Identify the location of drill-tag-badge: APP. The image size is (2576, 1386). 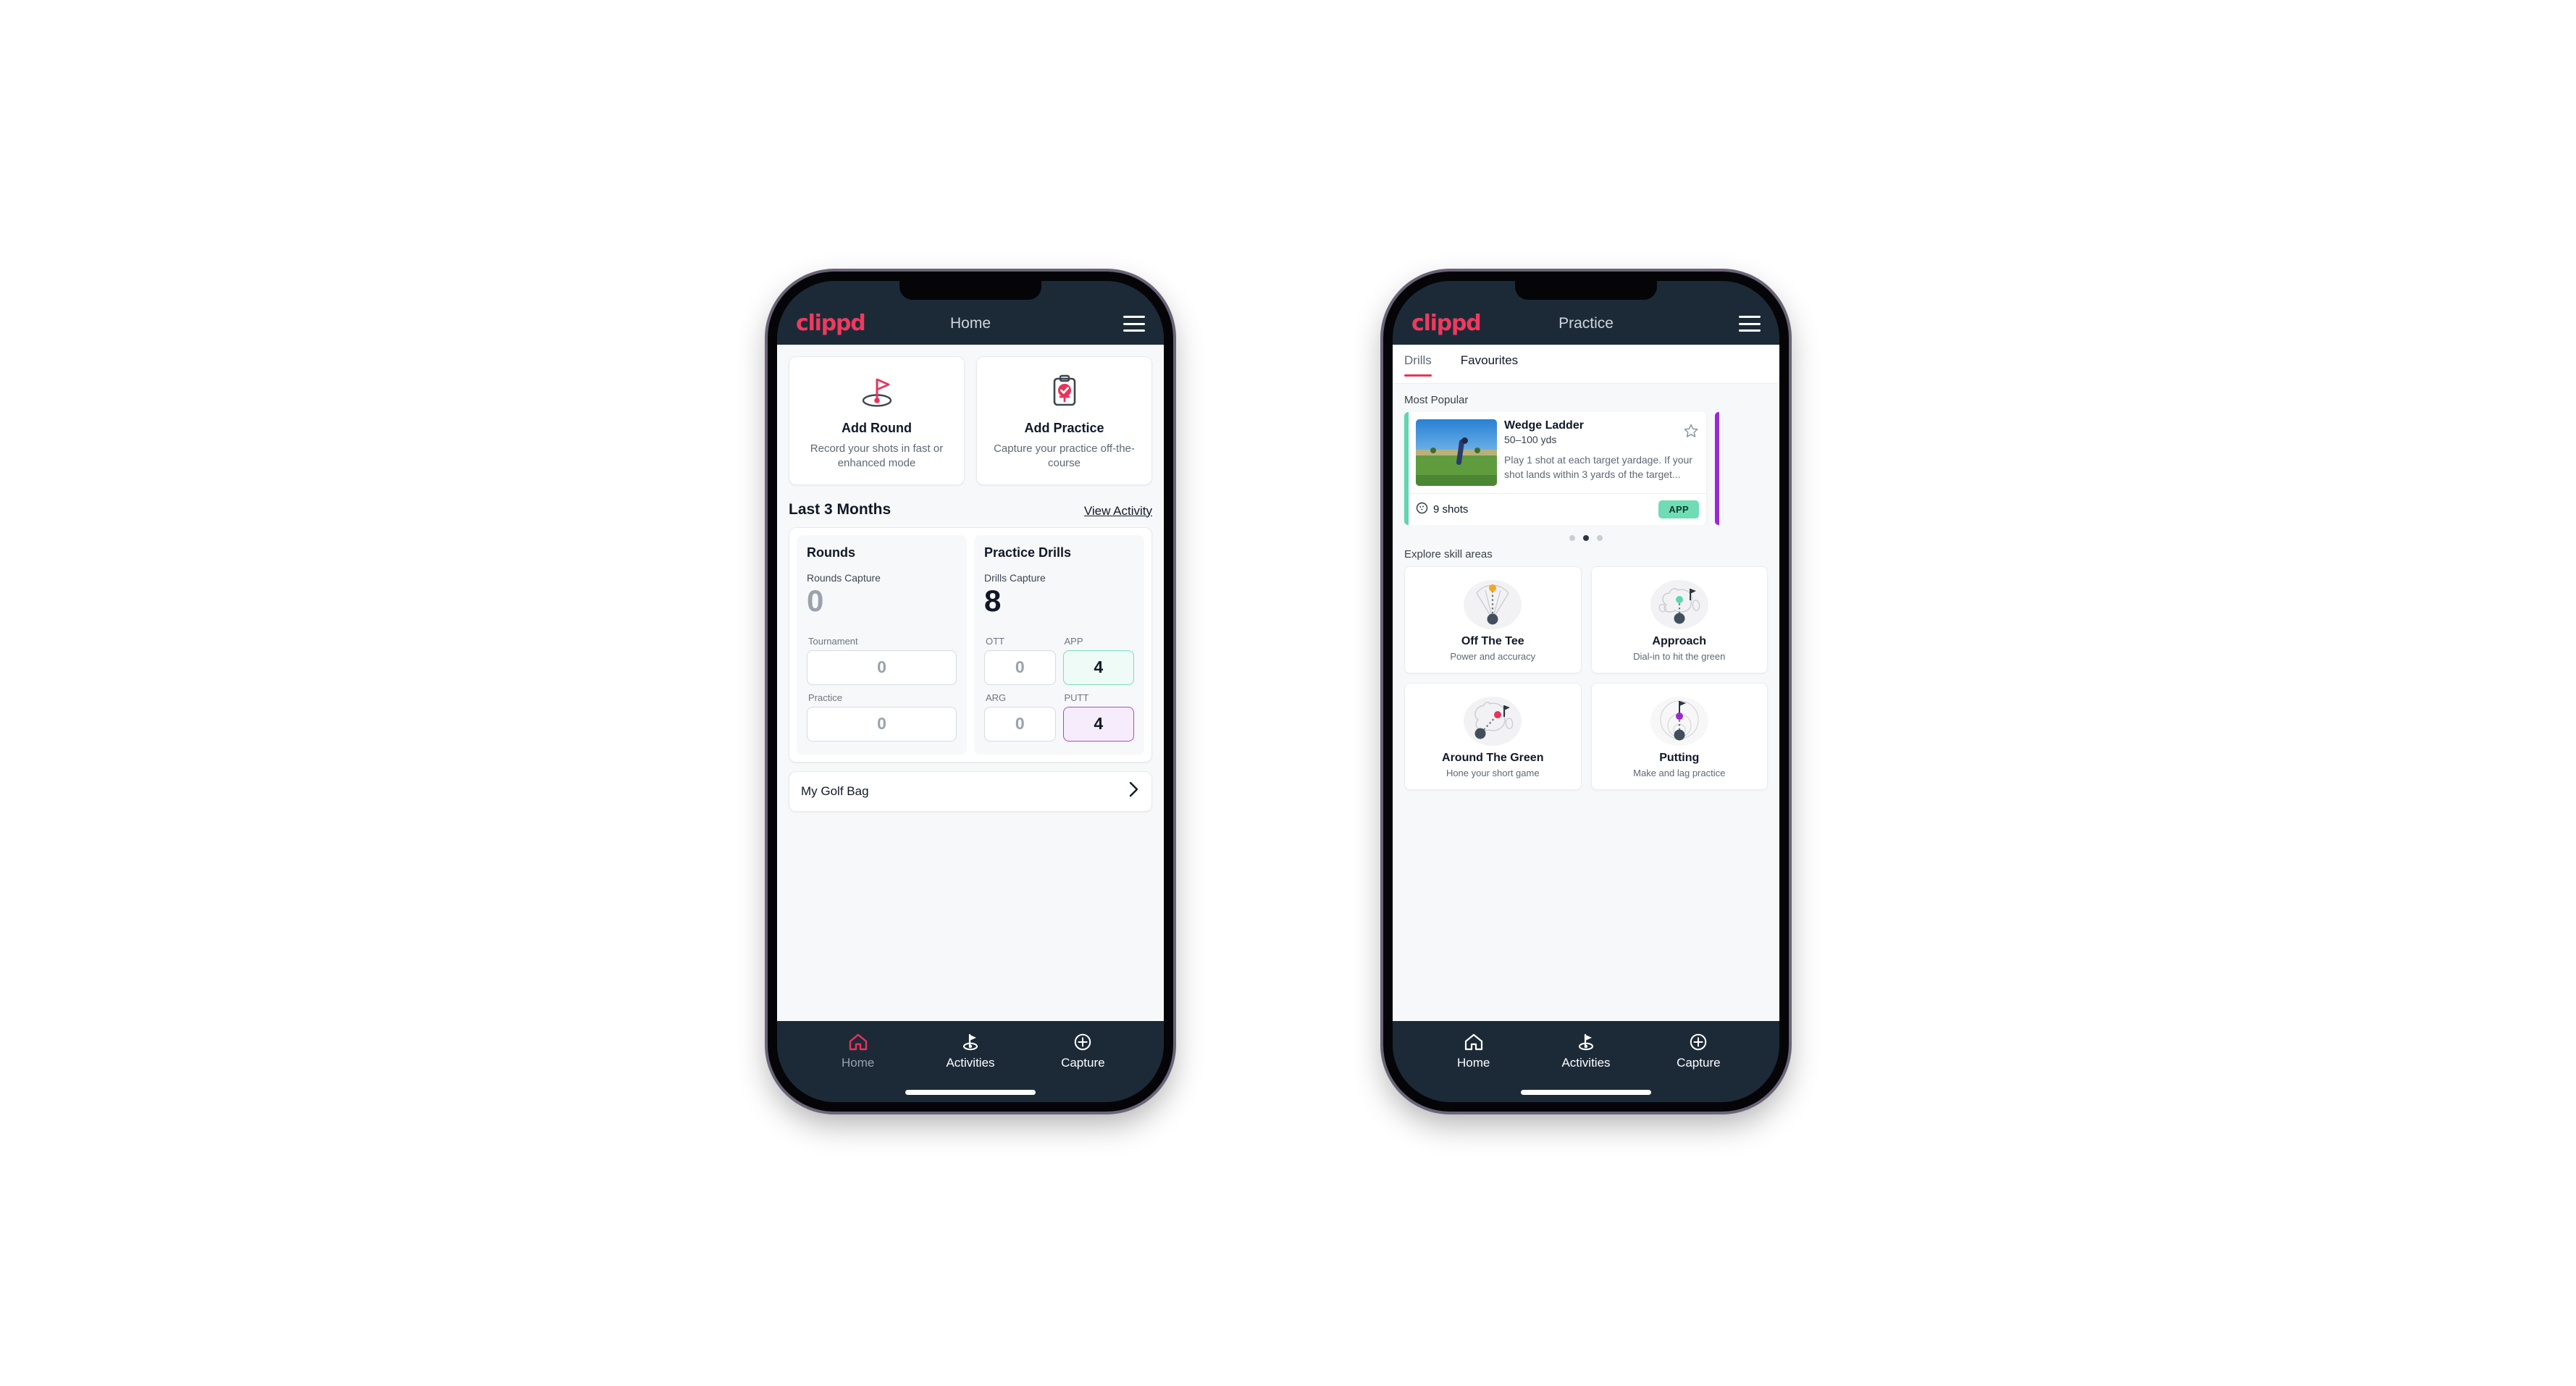
(1678, 509).